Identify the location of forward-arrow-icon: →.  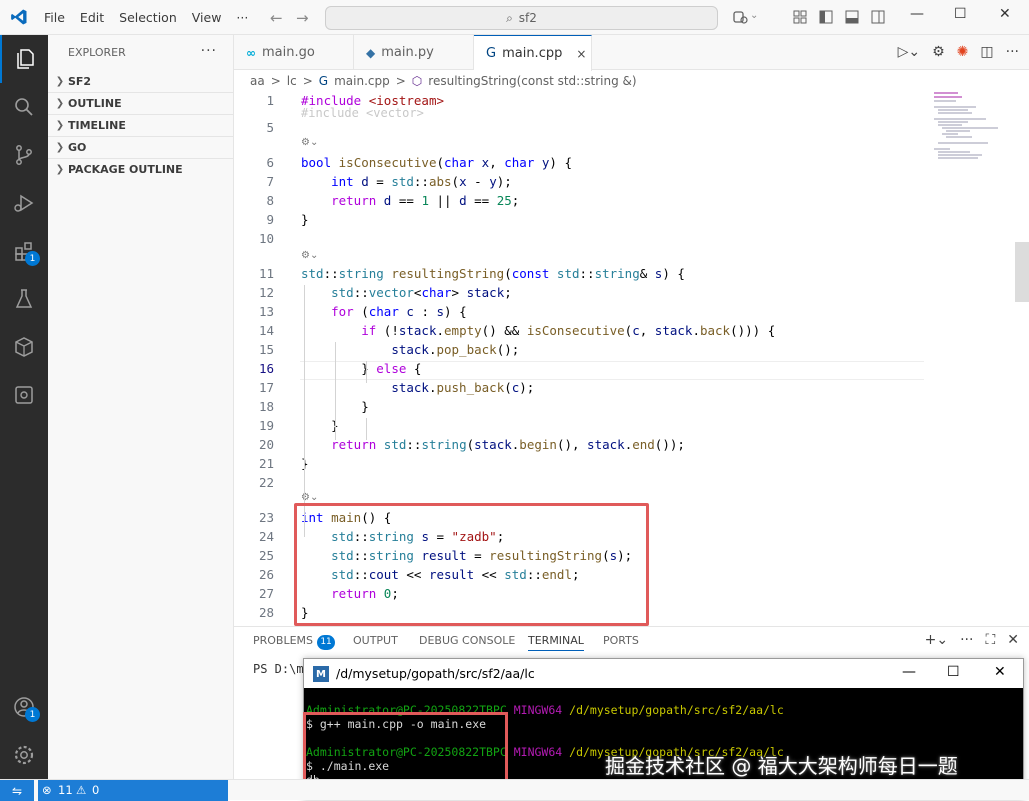
(302, 18).